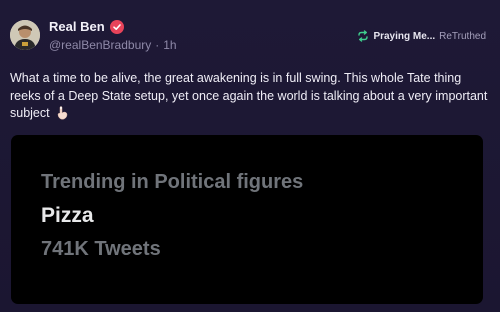 This screenshot has width=500, height=312. I want to click on trending-count: 741K Tweets, so click(101, 249).